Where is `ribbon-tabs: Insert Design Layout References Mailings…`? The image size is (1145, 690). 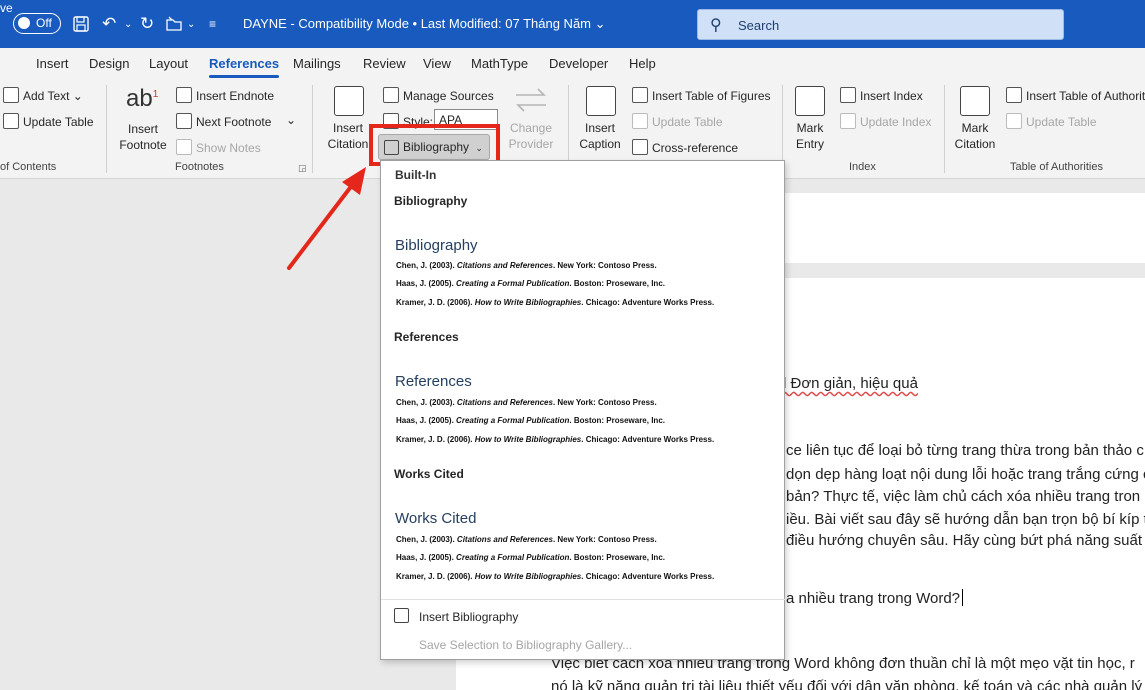
ribbon-tabs: Insert Design Layout References Mailings… is located at coordinates (572, 63).